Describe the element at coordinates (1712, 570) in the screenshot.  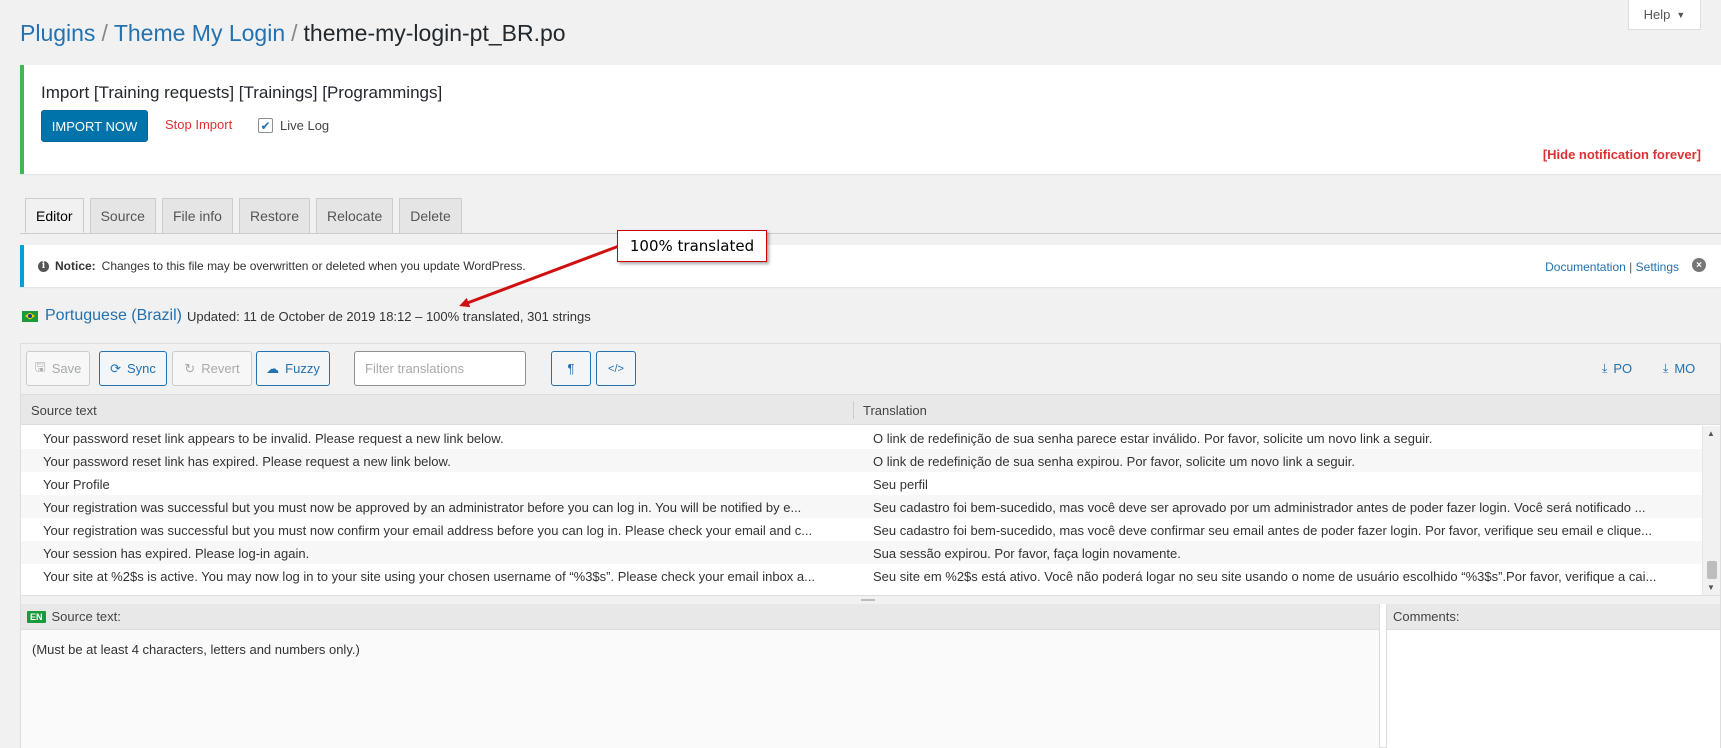
I see `scrollbar-thumb` at that location.